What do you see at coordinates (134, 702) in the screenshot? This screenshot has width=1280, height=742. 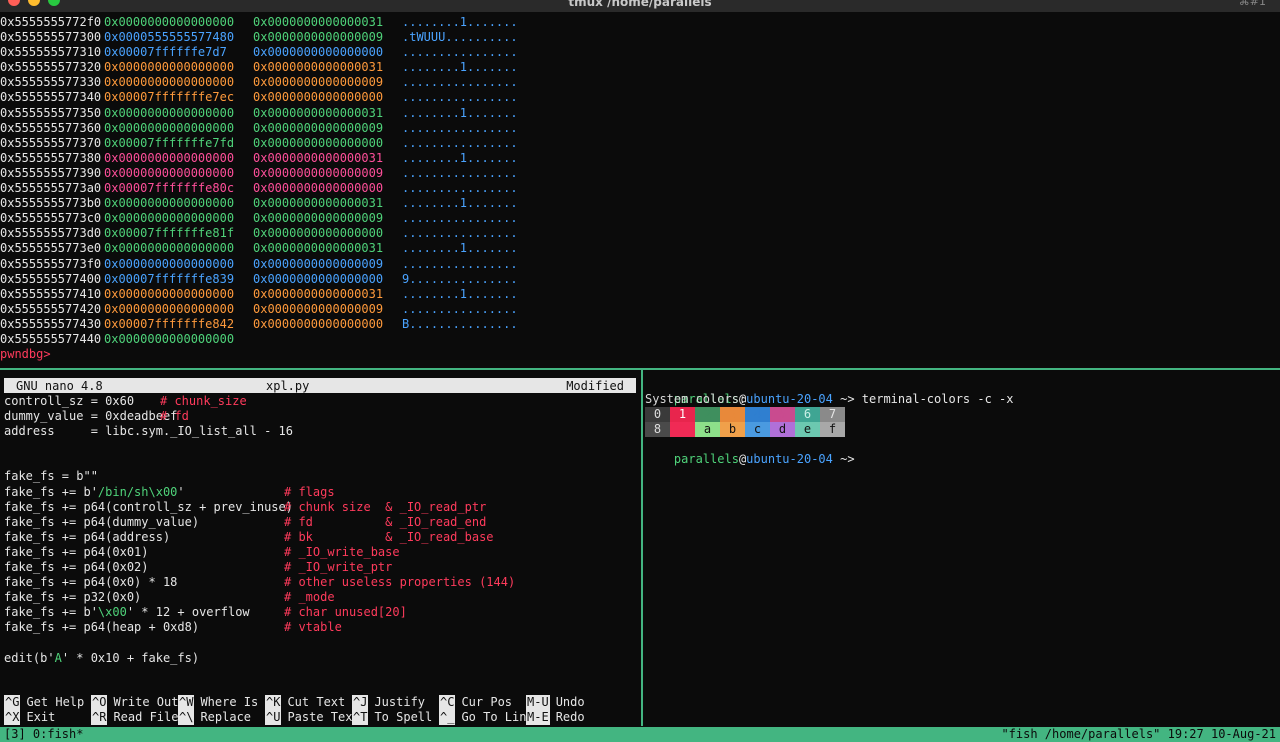 I see `nano-shortcut: ^O Write Out` at bounding box center [134, 702].